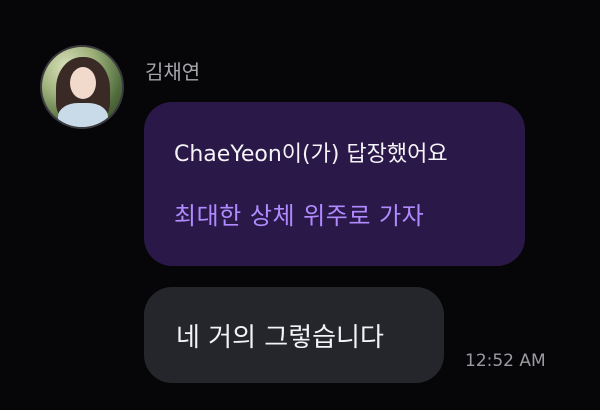 The image size is (600, 410). I want to click on reply-header: ChaeYeon이(가) 답장했어요, so click(311, 154).